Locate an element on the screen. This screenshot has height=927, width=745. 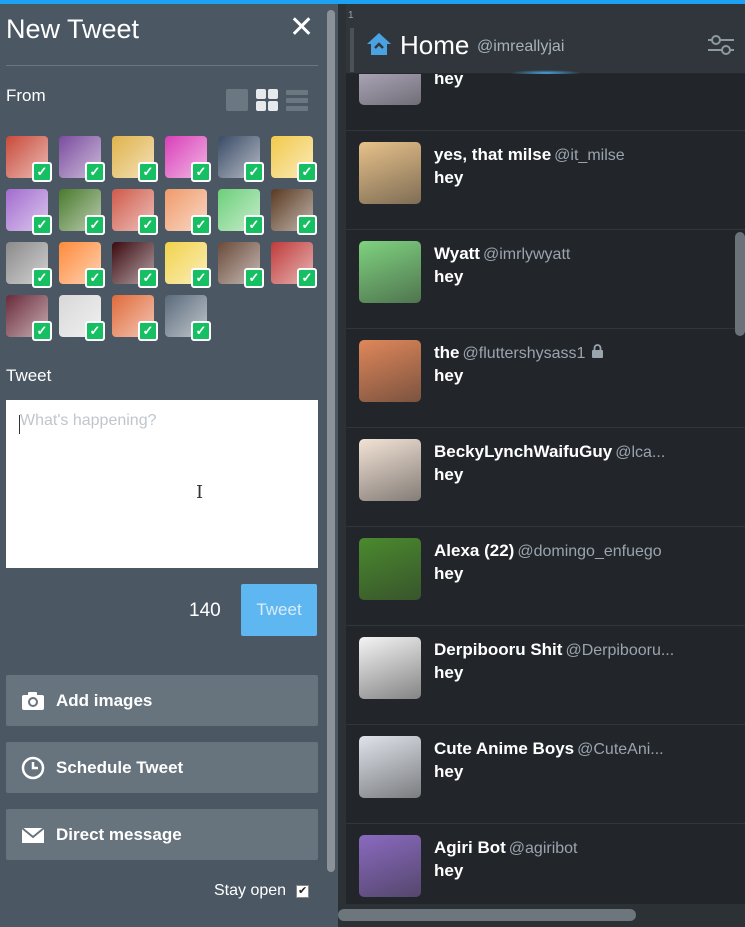
character-count: 140 is located at coordinates (205, 610).